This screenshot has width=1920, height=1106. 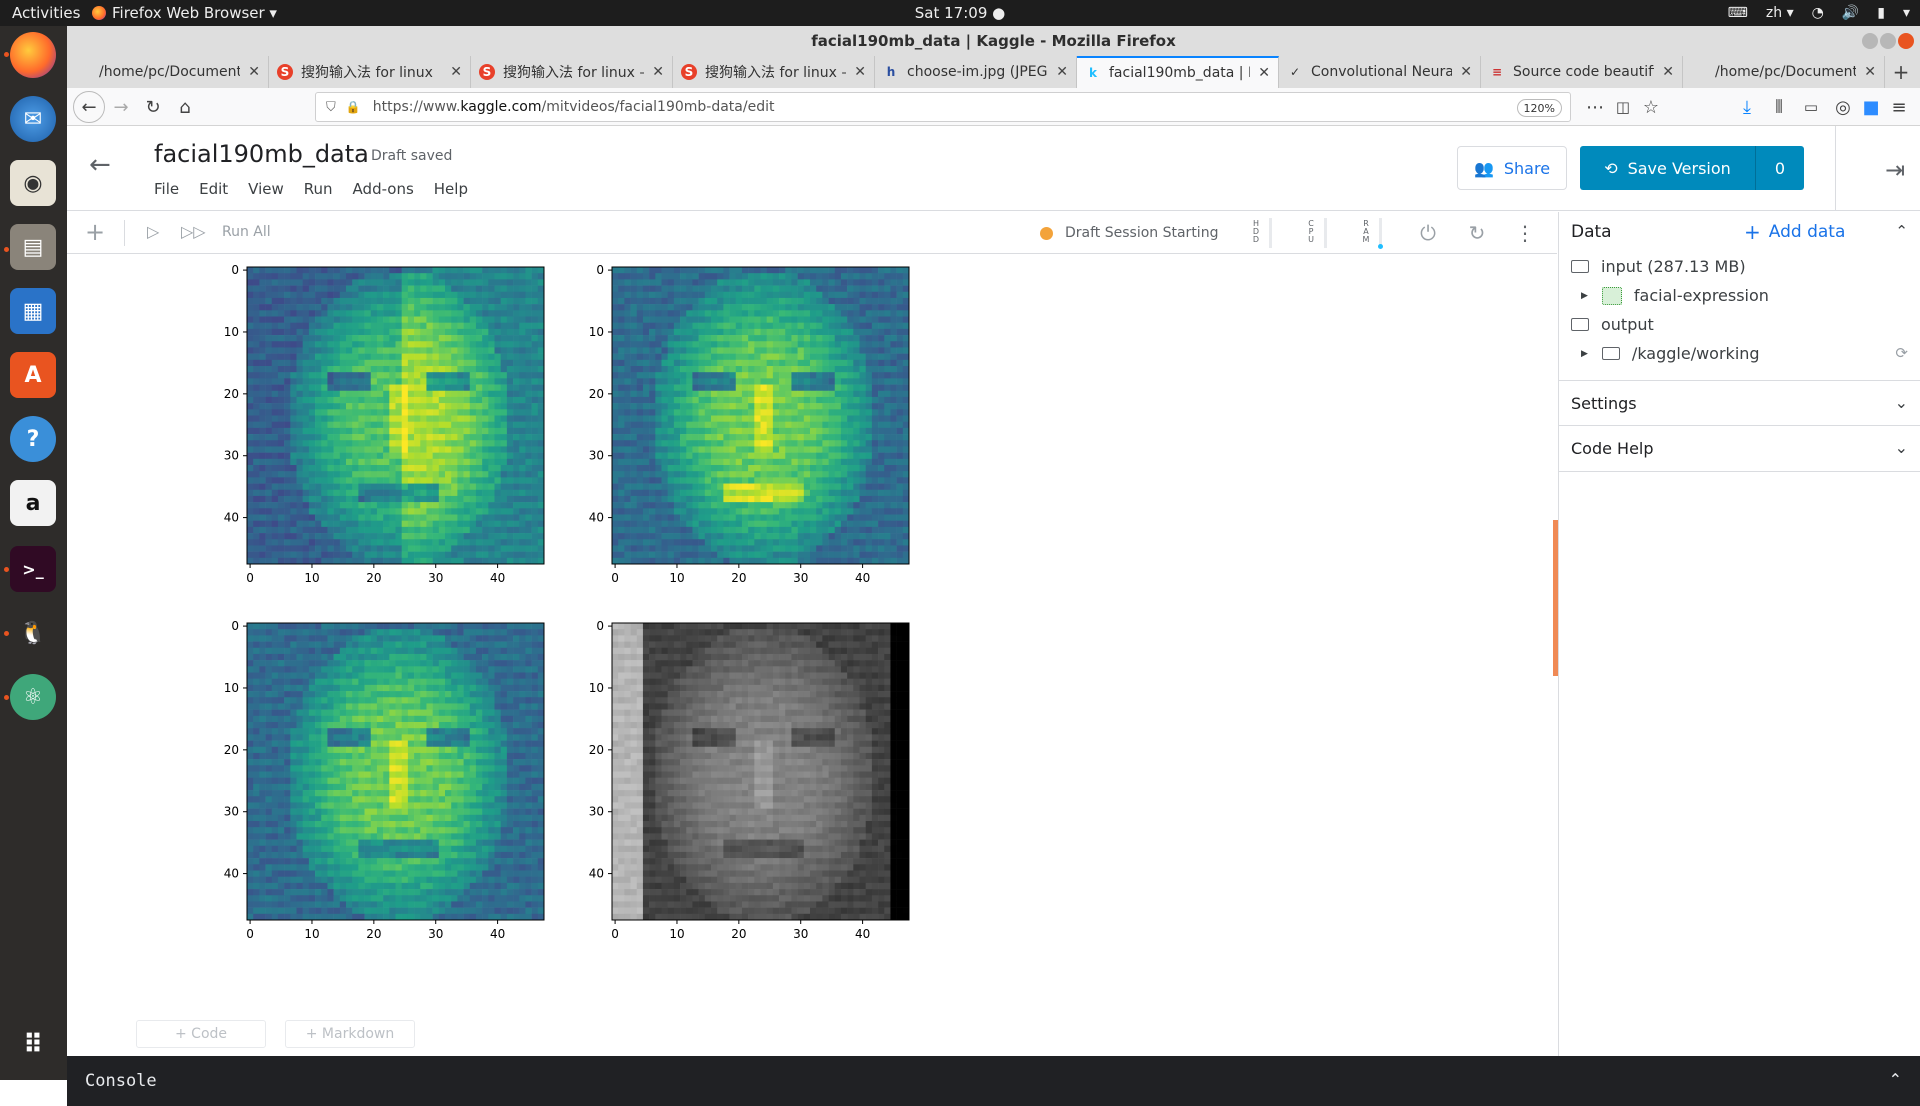 I want to click on refresh-output-icon: ⟳, so click(x=1901, y=353).